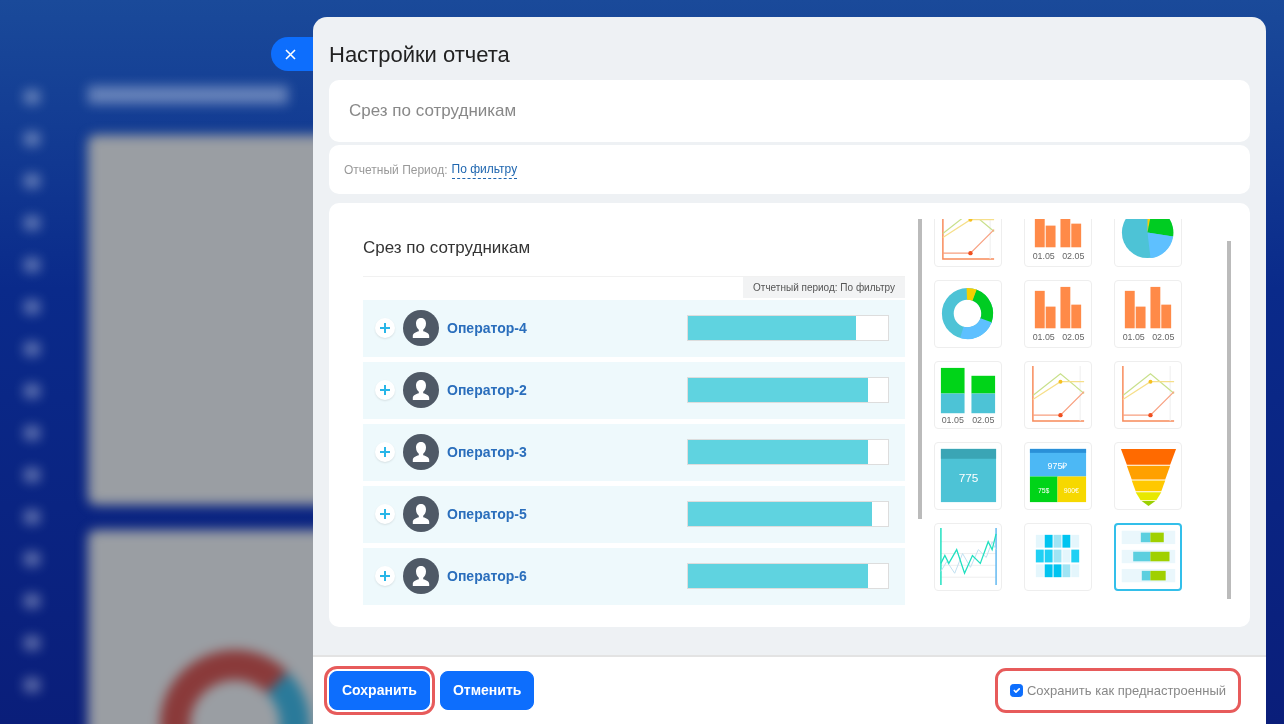 This screenshot has height=724, width=1284. I want to click on employee-name: Оператор-5, so click(487, 514).